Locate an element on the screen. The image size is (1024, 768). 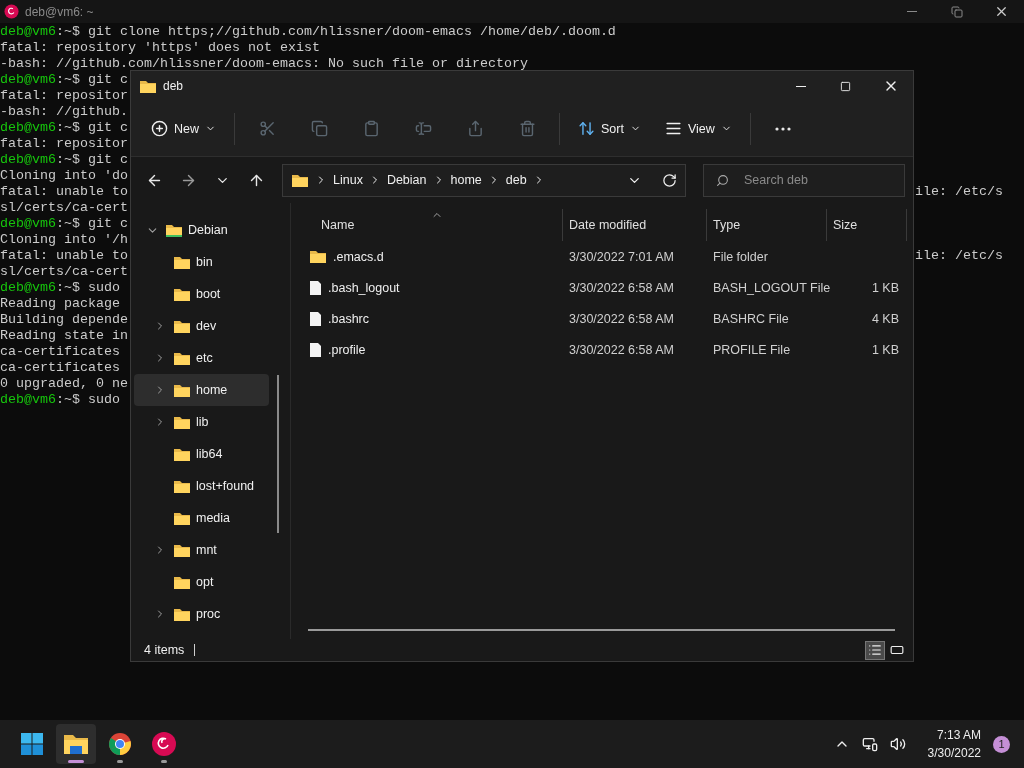
tree-item: lib is located at coordinates (201, 422).